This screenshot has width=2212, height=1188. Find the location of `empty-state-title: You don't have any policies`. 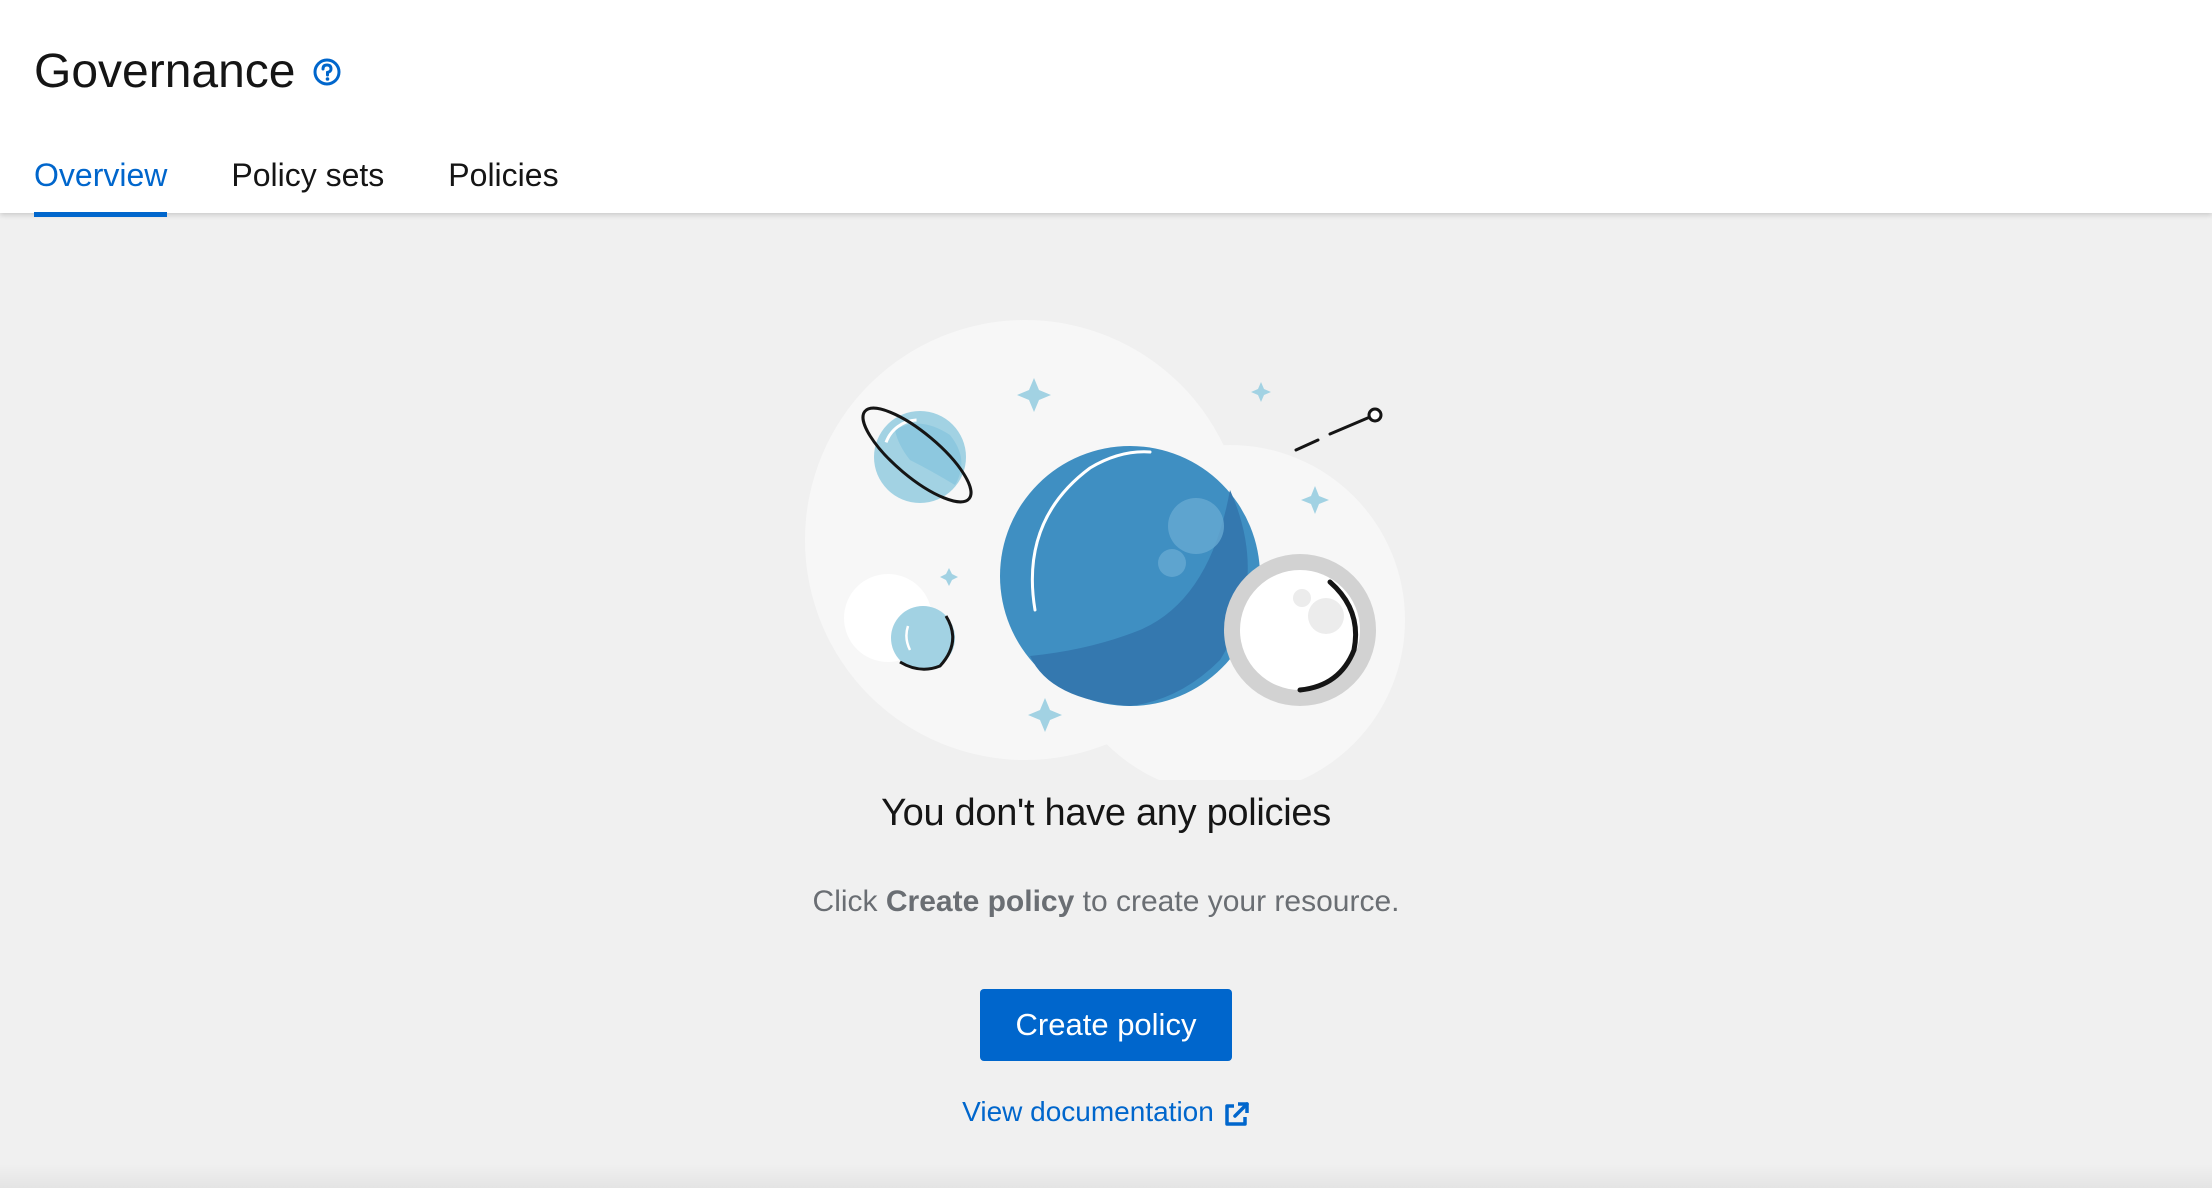

empty-state-title: You don't have any policies is located at coordinates (1106, 813).